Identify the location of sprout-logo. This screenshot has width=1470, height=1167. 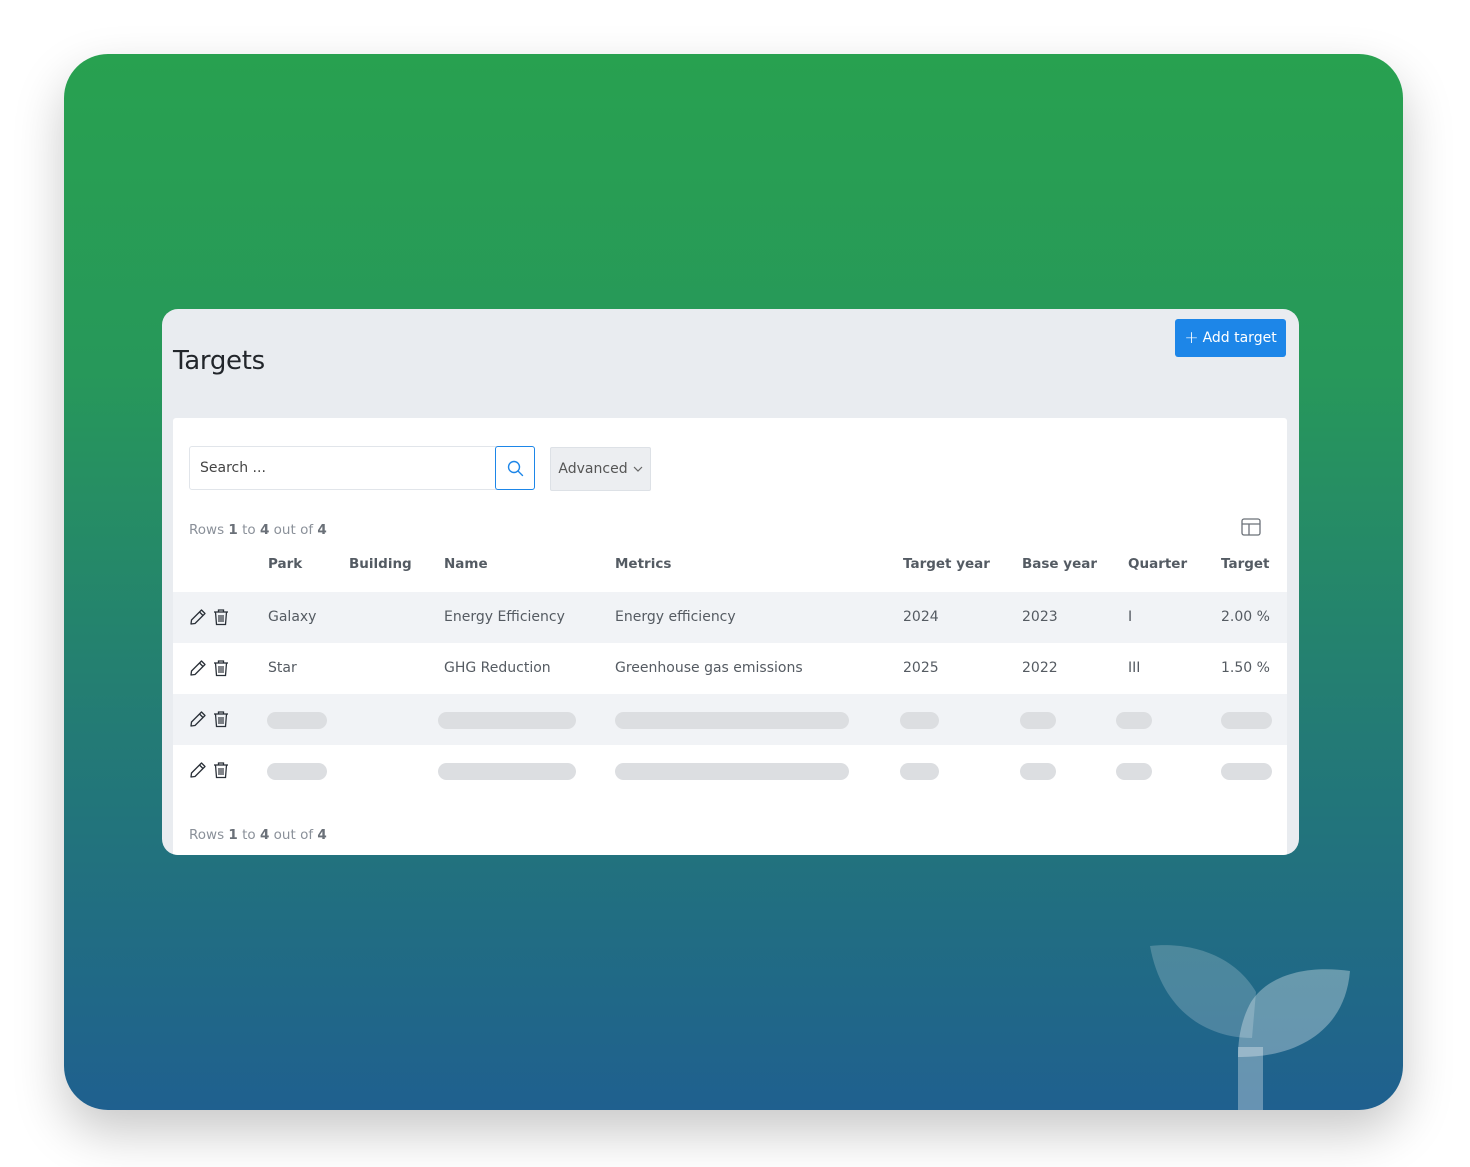
(1250, 1027).